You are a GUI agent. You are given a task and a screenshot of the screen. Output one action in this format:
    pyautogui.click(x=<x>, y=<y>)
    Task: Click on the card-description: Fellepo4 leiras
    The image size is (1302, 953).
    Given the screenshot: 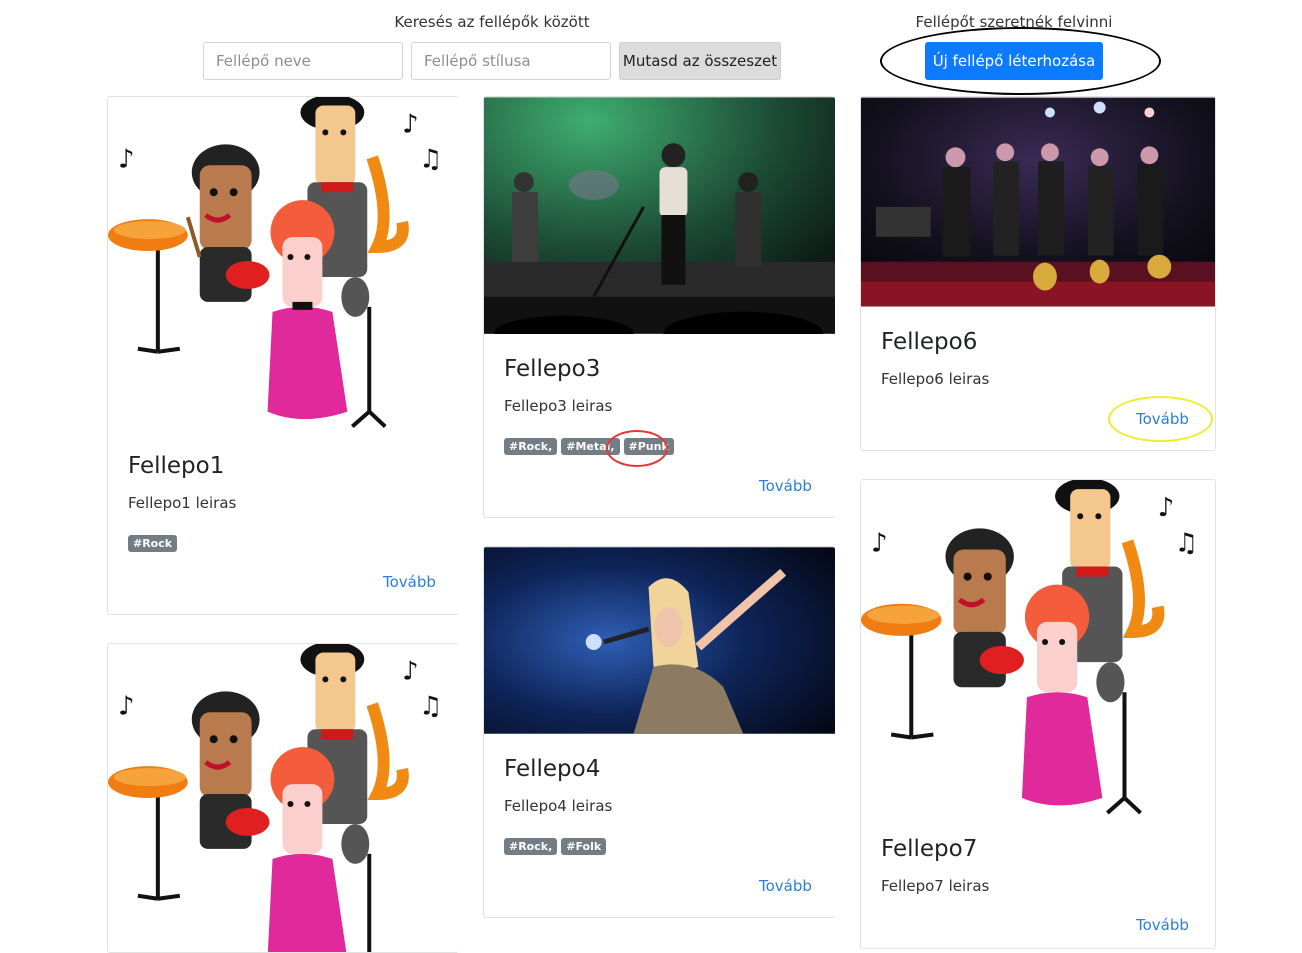 What is the action you would take?
    pyautogui.click(x=558, y=806)
    